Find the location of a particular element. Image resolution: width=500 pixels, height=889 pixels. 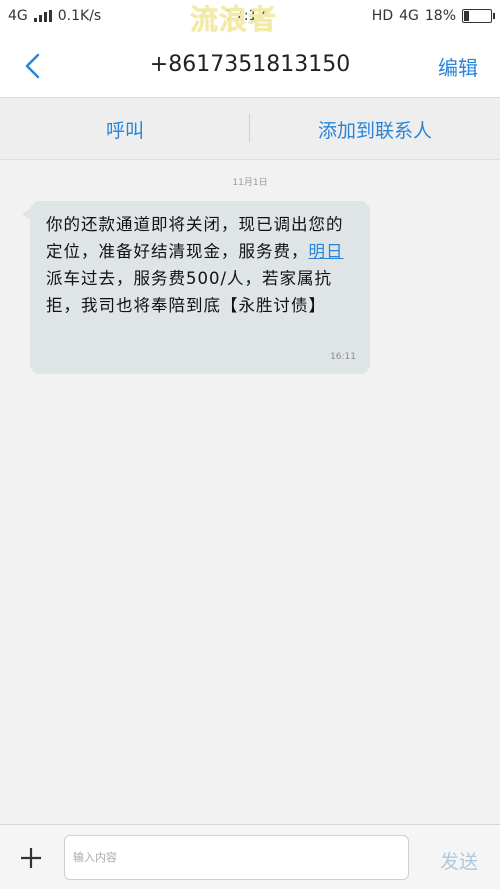

add-to-contacts-button: 添加到联系人 is located at coordinates (375, 129).